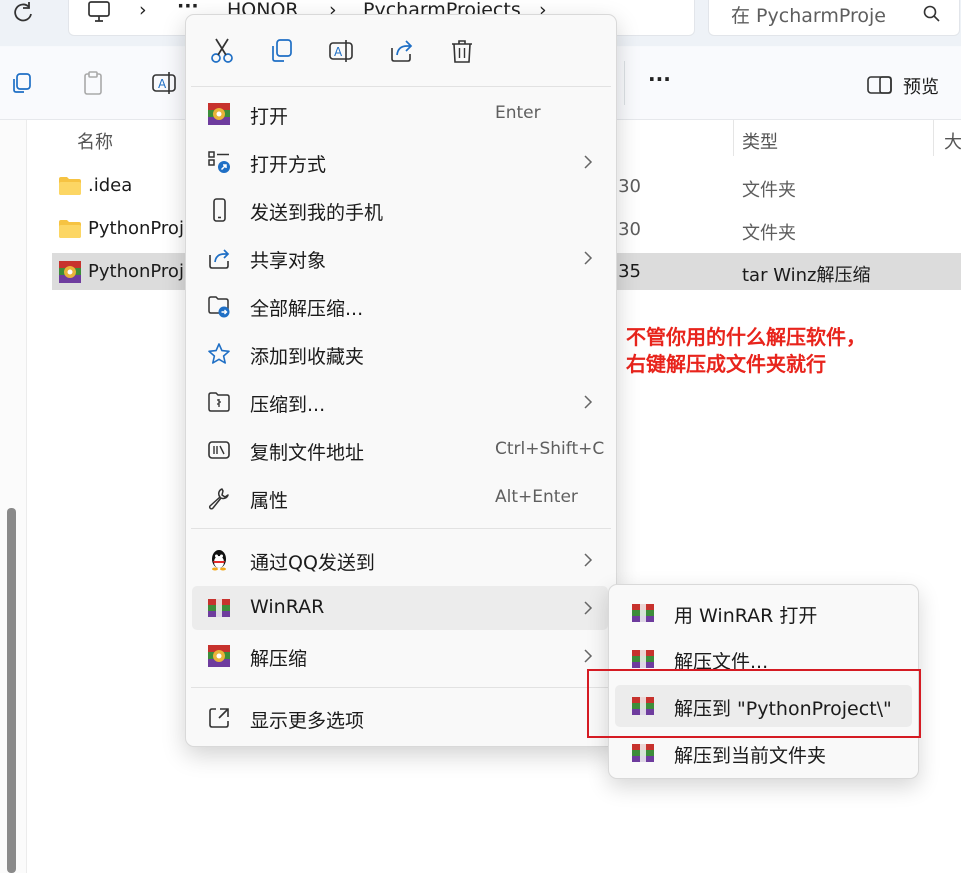 This screenshot has width=961, height=873. What do you see at coordinates (400, 656) in the screenshot?
I see `menu-item-extract: 解压缩` at bounding box center [400, 656].